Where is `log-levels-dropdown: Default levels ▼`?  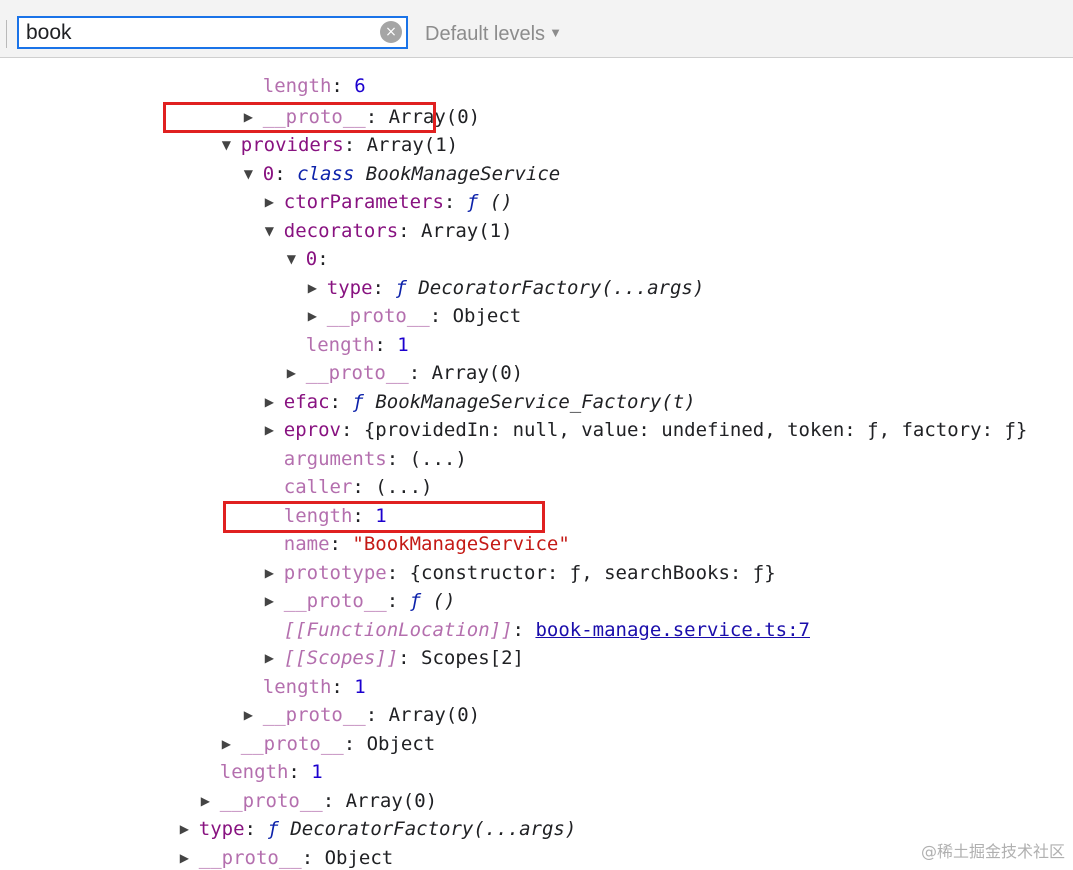
log-levels-dropdown: Default levels ▼ is located at coordinates (493, 34).